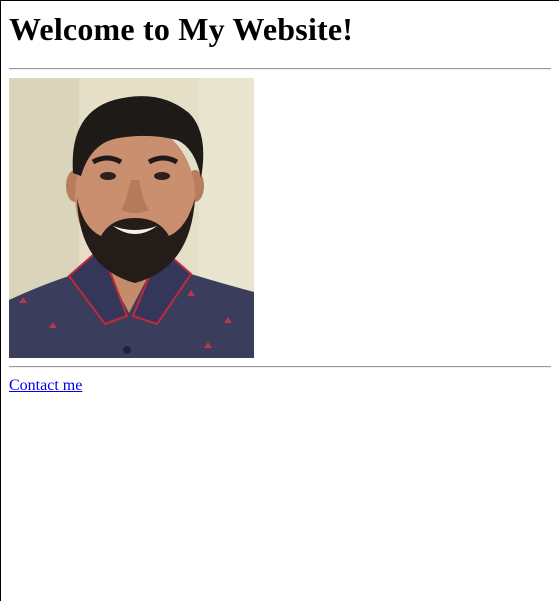 The image size is (559, 601). What do you see at coordinates (181, 29) in the screenshot?
I see `page-heading: Welcome to My Website!` at bounding box center [181, 29].